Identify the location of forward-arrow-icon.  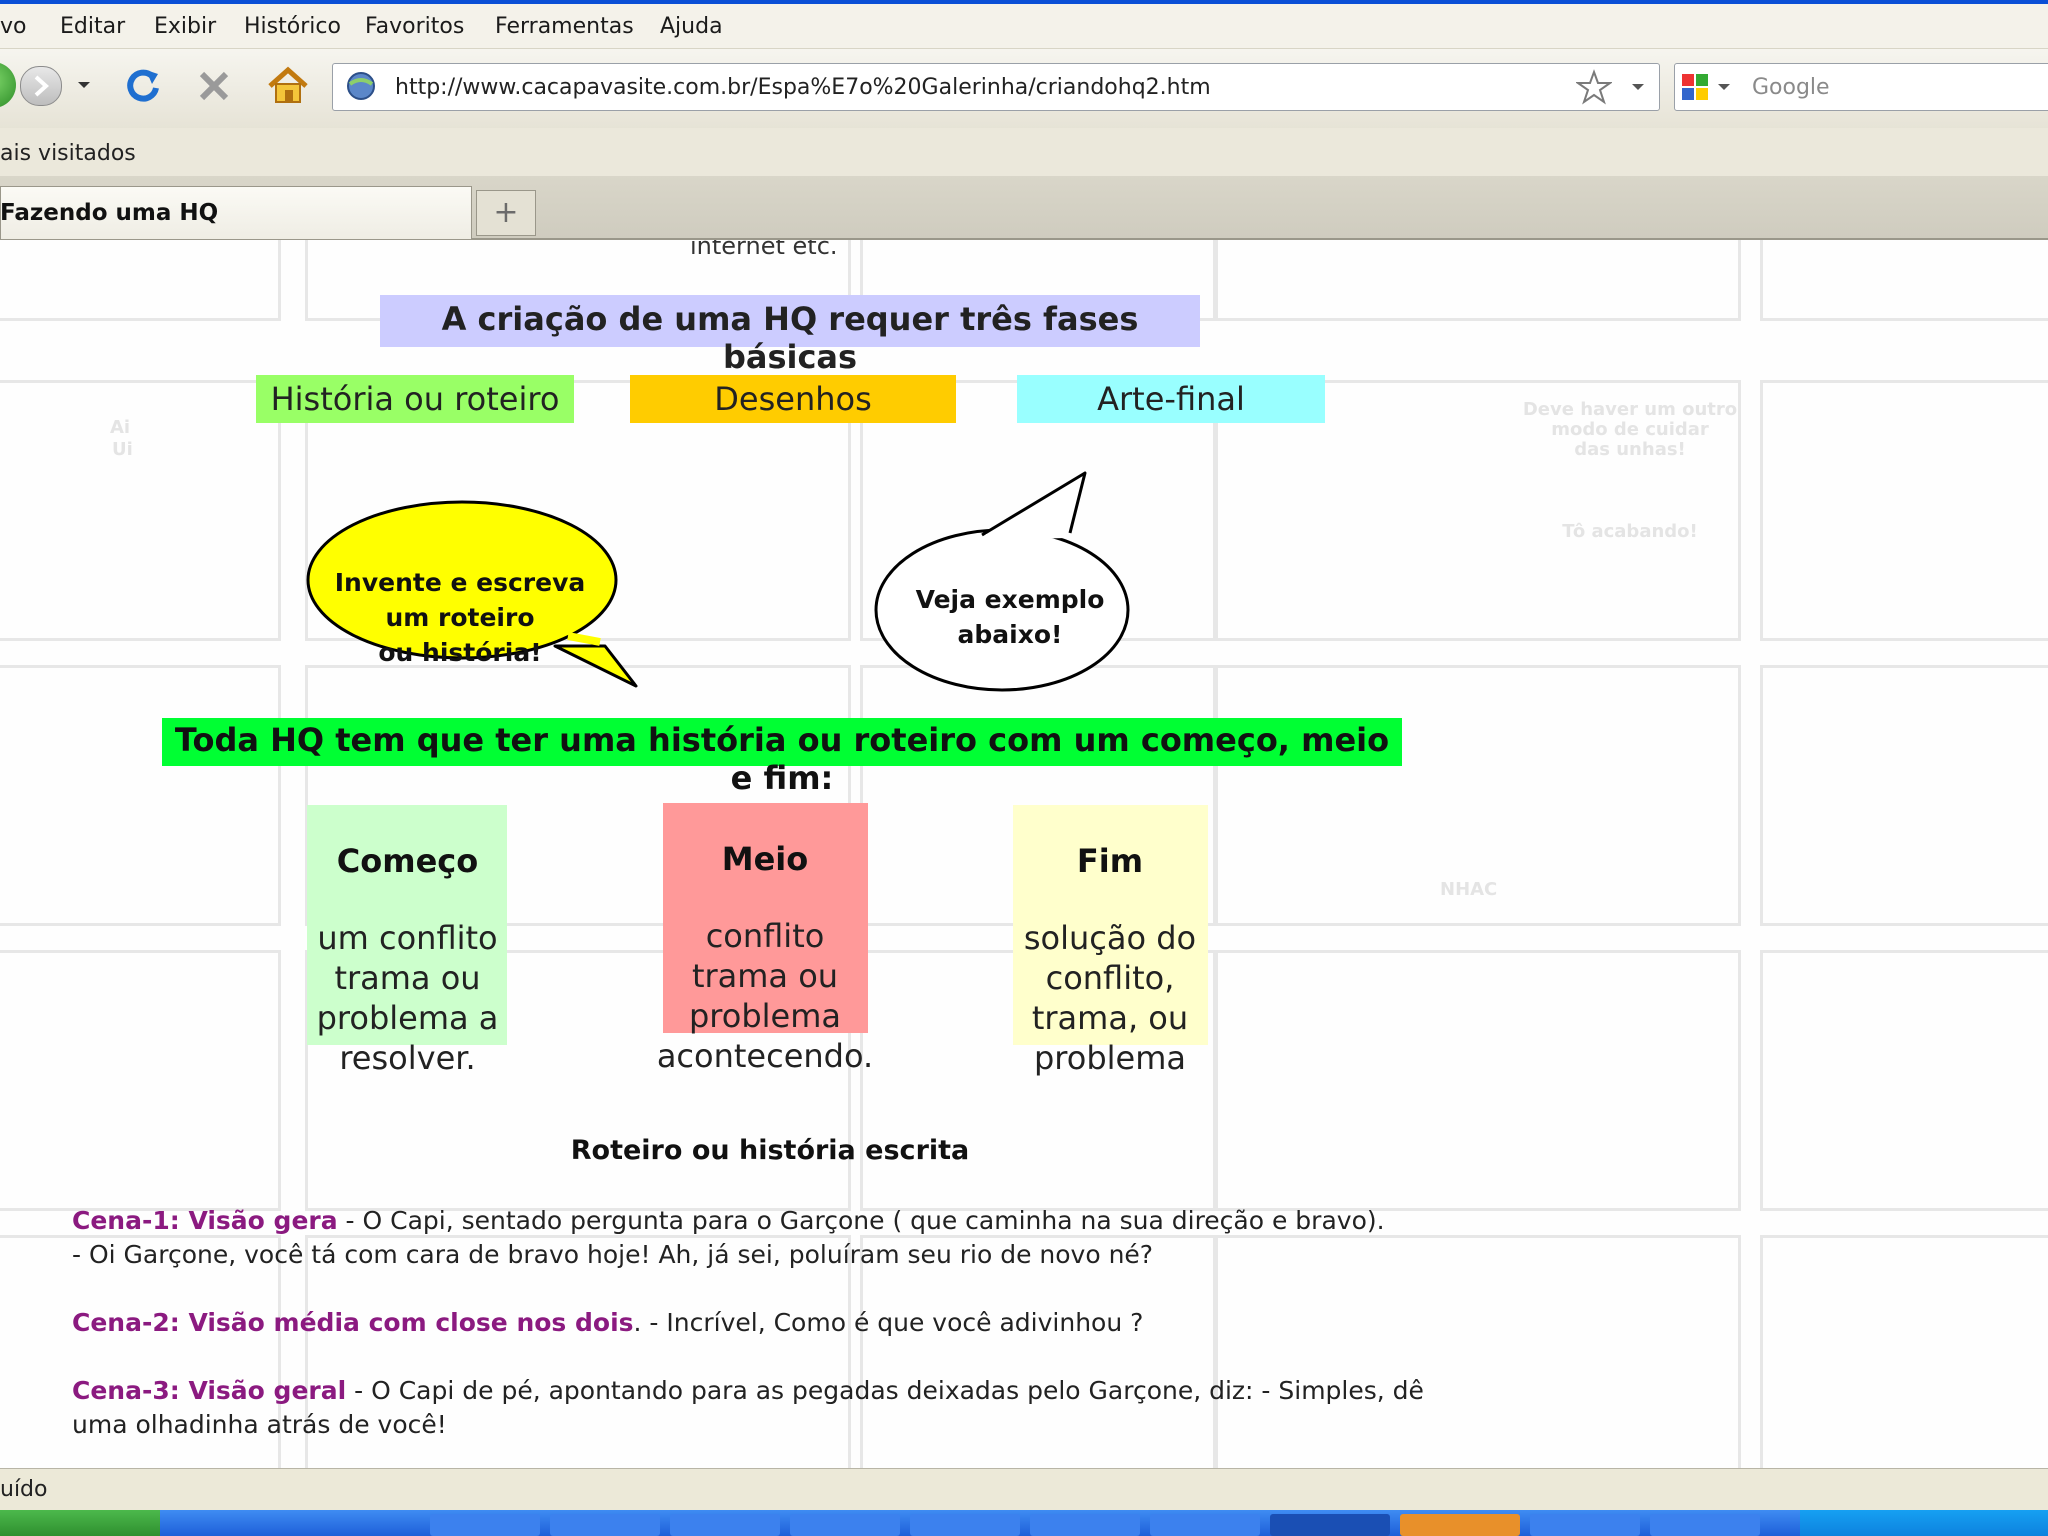
(41, 86).